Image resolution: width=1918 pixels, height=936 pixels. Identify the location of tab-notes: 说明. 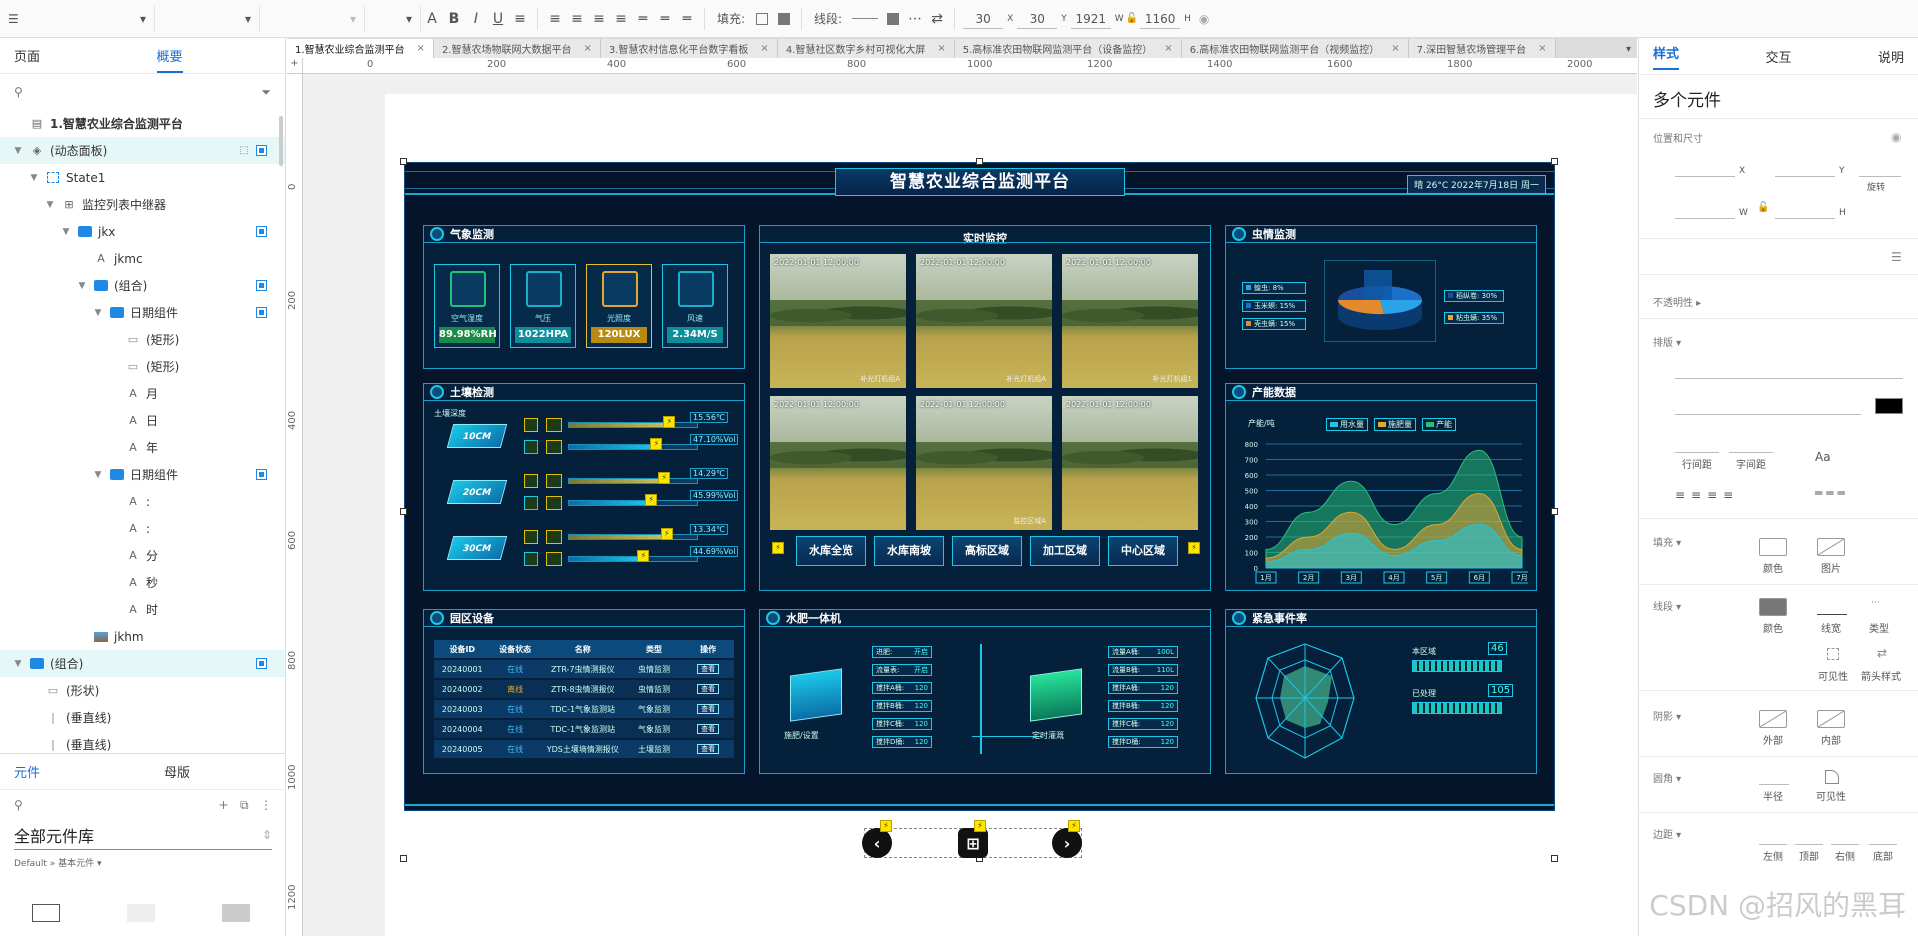
(1891, 56).